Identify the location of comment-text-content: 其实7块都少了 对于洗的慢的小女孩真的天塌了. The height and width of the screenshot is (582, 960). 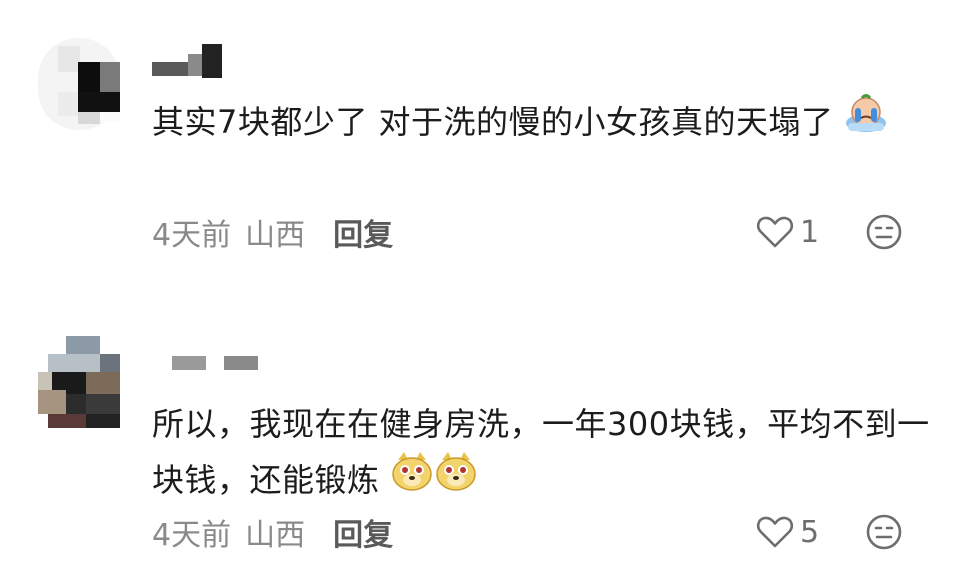
(493, 122).